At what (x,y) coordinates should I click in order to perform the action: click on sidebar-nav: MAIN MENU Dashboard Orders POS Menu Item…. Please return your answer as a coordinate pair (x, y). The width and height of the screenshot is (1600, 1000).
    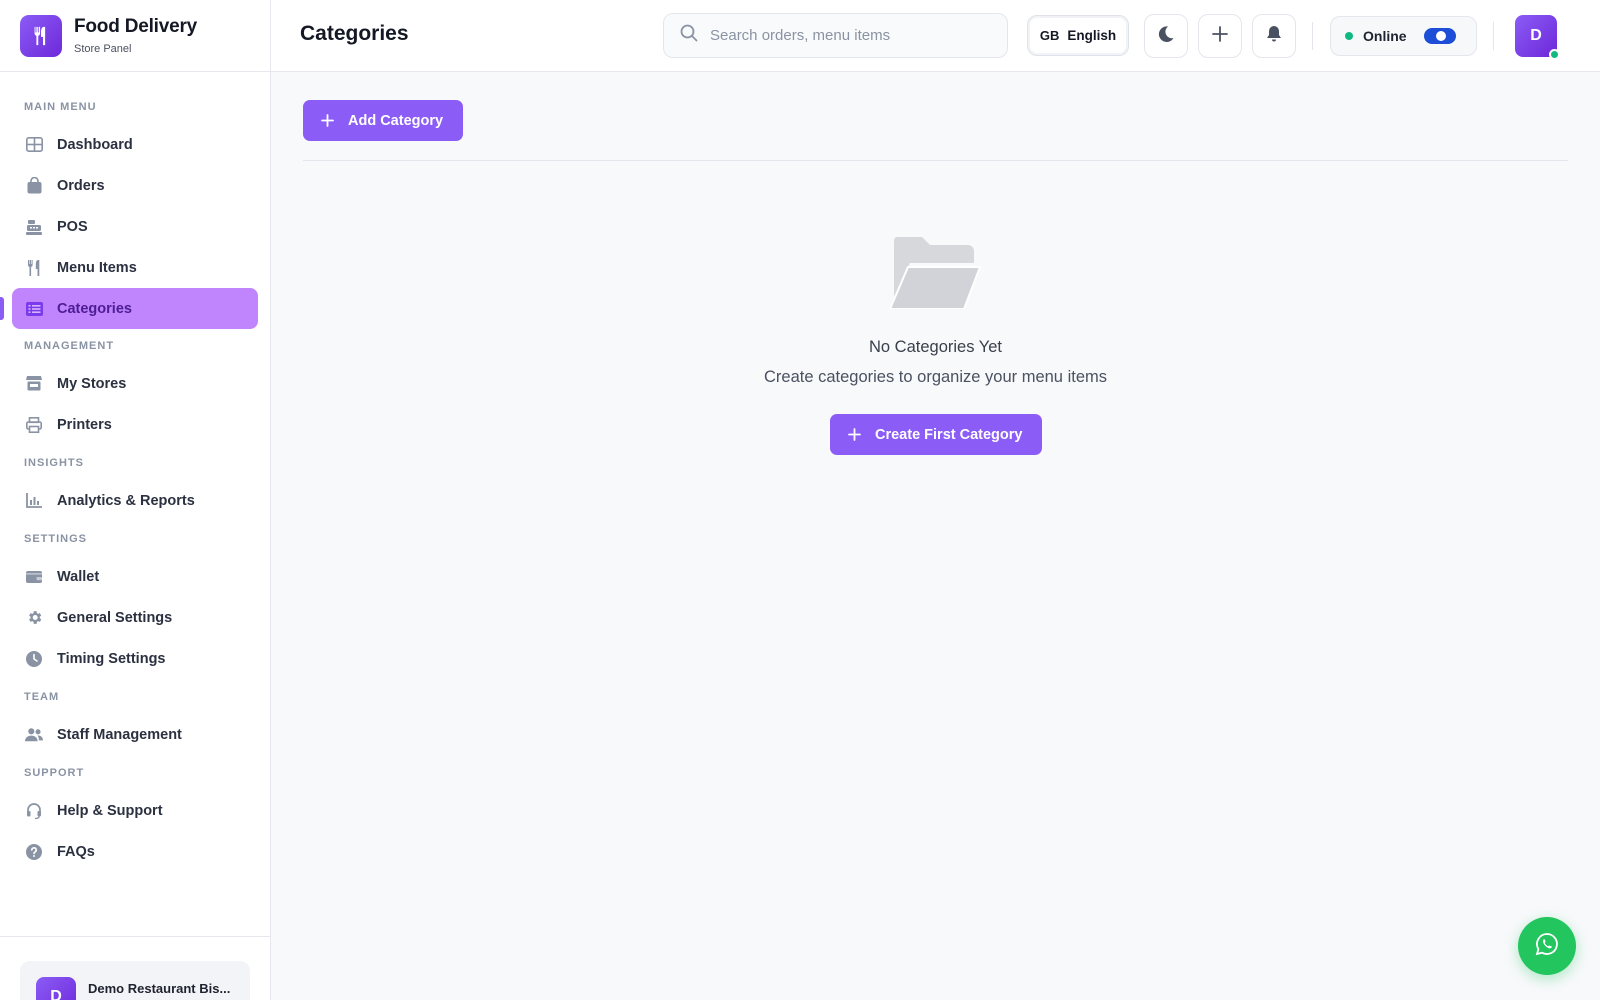
    Looking at the image, I should click on (135, 472).